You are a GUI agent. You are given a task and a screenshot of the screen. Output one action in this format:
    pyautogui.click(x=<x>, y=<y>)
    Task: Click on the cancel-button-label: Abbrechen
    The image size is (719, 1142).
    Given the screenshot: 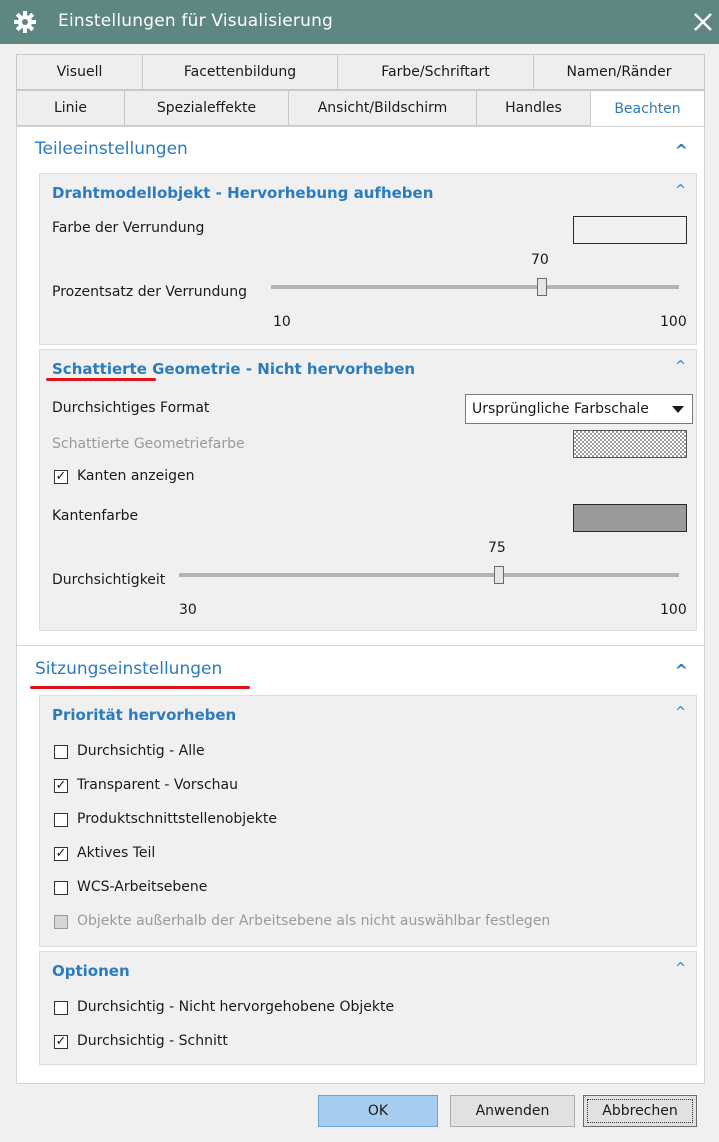 What is the action you would take?
    pyautogui.click(x=640, y=1111)
    